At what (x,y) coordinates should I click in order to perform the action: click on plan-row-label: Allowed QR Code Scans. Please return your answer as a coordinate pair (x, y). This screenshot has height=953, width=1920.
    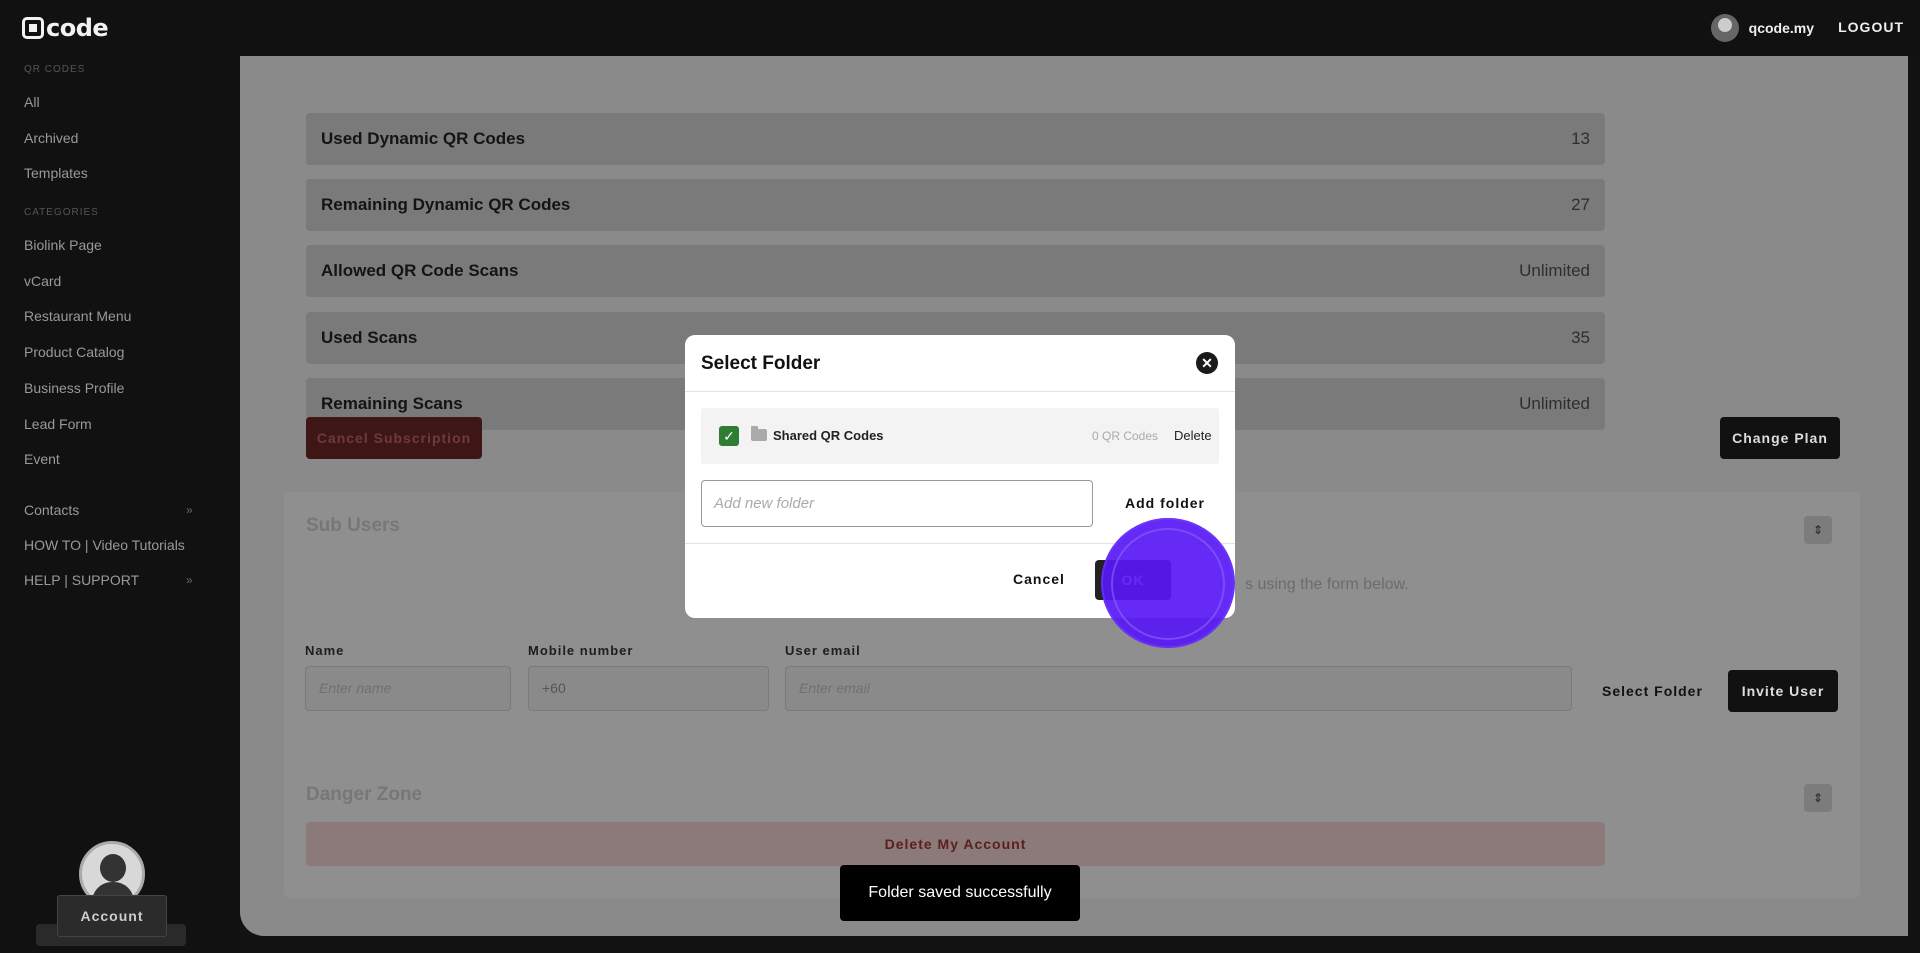
    Looking at the image, I should click on (420, 270).